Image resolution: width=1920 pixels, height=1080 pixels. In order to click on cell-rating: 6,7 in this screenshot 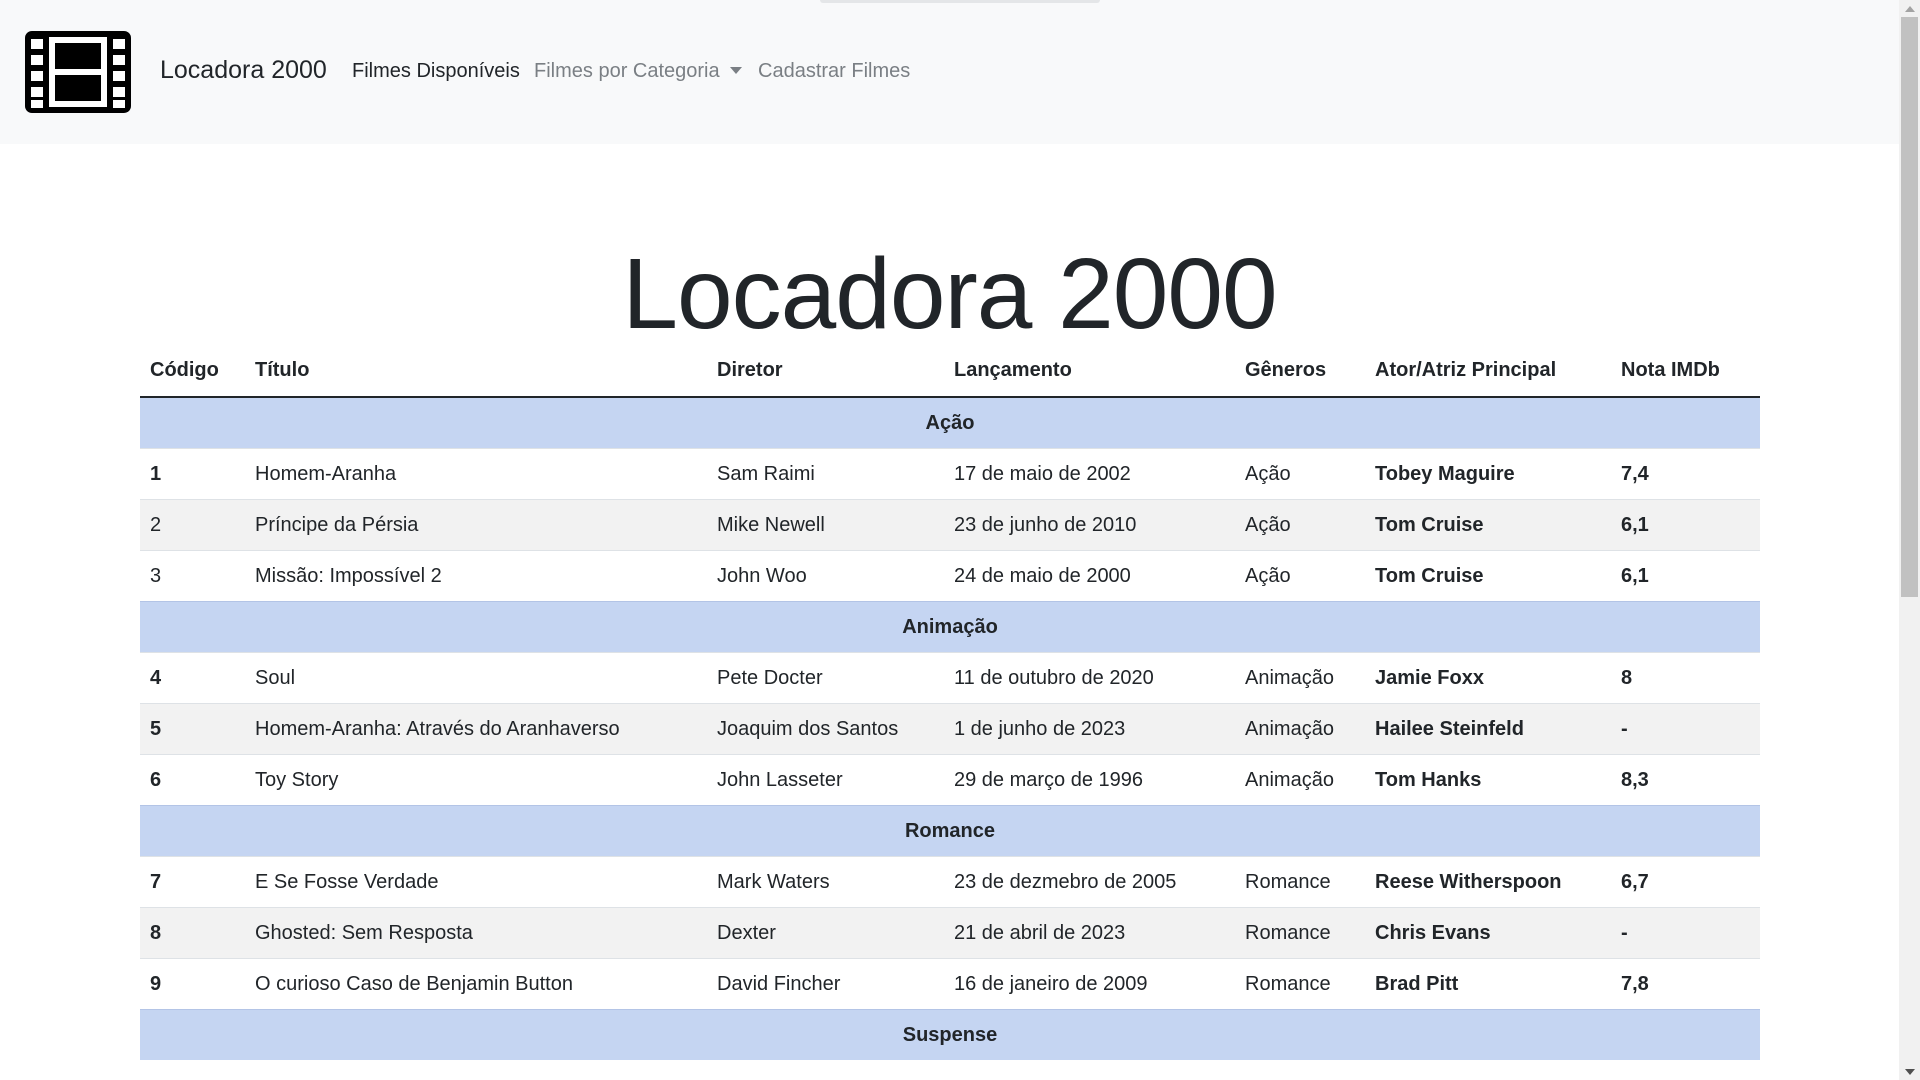, I will do `click(1685, 882)`.